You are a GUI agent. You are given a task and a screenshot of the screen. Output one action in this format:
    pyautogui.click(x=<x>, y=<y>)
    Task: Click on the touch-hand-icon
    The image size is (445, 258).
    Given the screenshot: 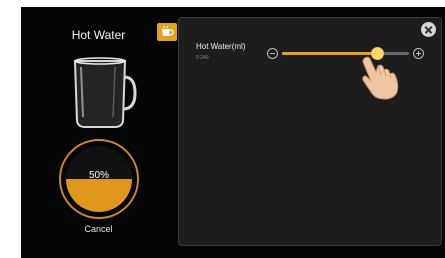 What is the action you would take?
    pyautogui.click(x=380, y=78)
    